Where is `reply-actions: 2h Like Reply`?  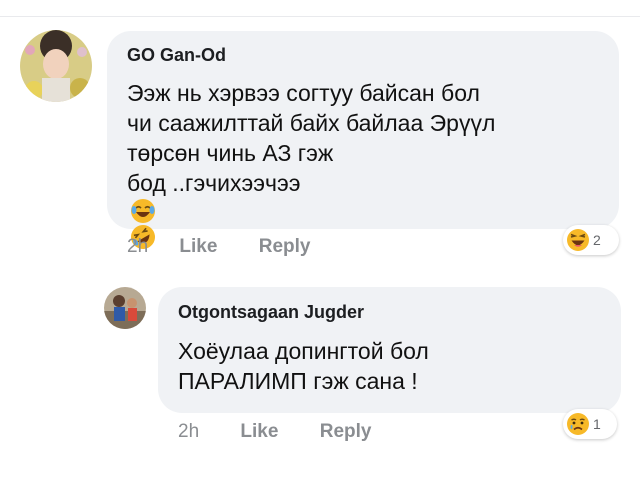 reply-actions: 2h Like Reply is located at coordinates (274, 432).